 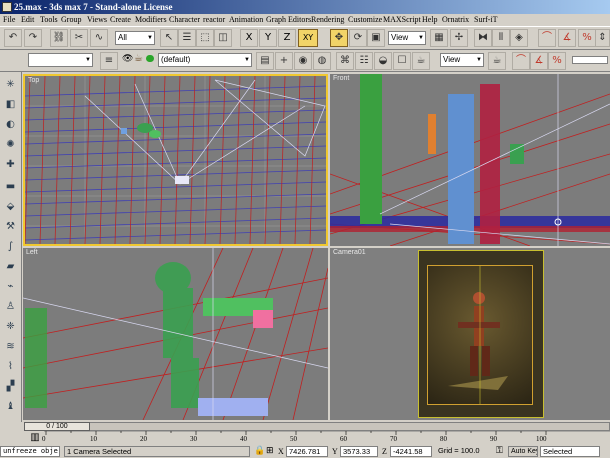 What do you see at coordinates (587, 38) in the screenshot?
I see `percent-snap-icon: %` at bounding box center [587, 38].